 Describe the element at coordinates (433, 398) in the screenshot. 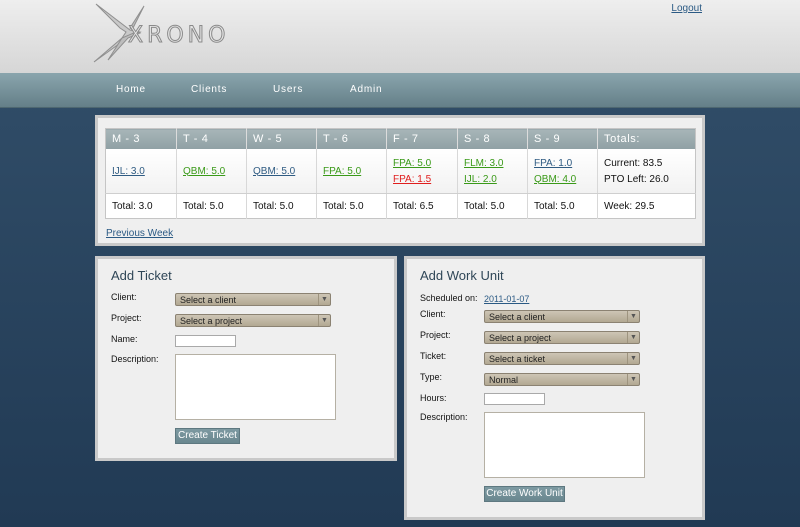

I see `hours-label: Hours:` at that location.